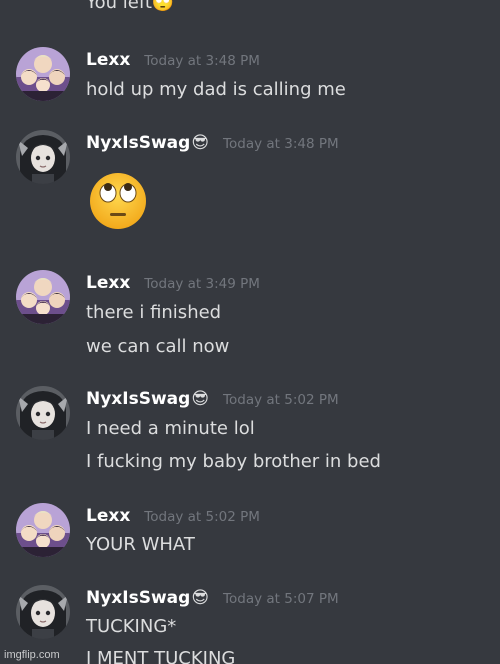 The height and width of the screenshot is (664, 500). Describe the element at coordinates (212, 399) in the screenshot. I see `message-header: NyxIsSwag 😎 Today at 5:02 PM` at that location.